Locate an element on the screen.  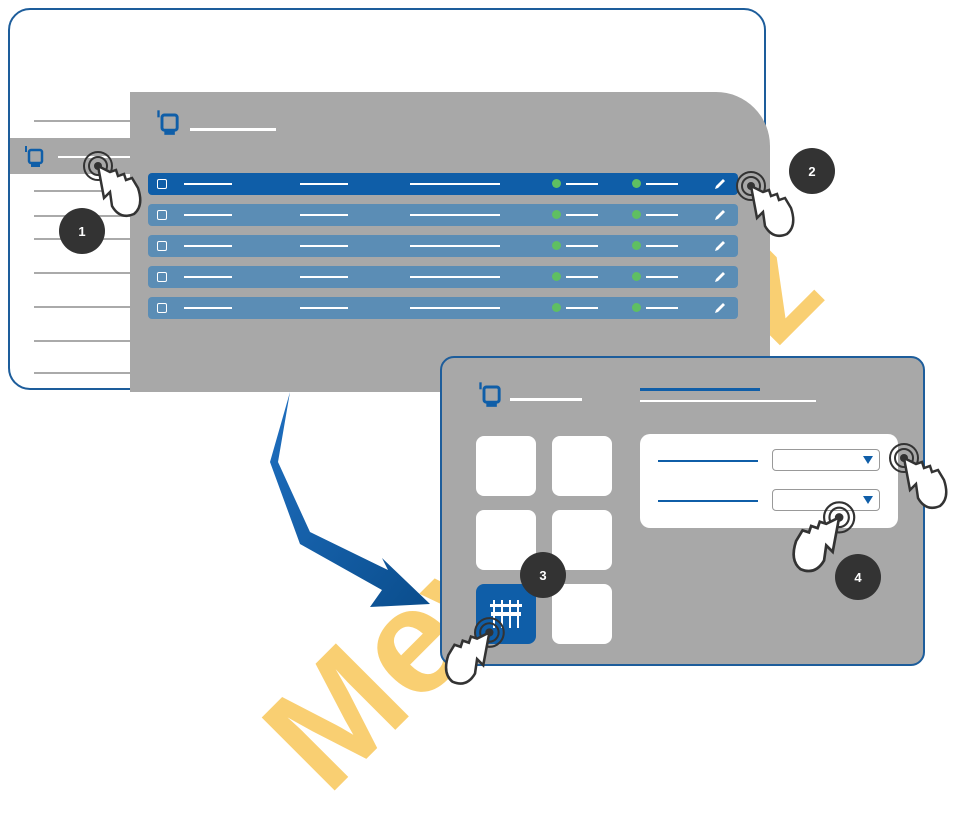
detail-subtitle is located at coordinates (728, 401).